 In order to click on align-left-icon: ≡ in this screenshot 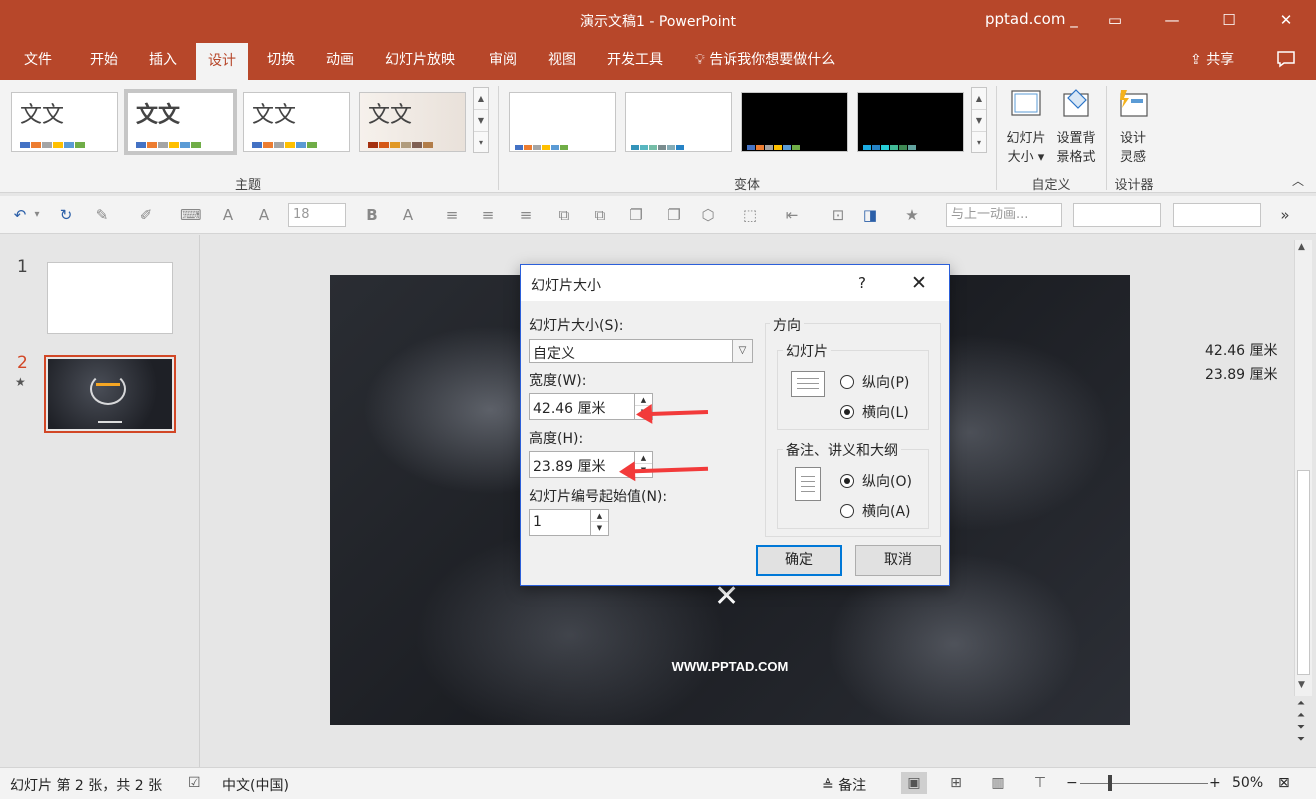, I will do `click(452, 215)`.